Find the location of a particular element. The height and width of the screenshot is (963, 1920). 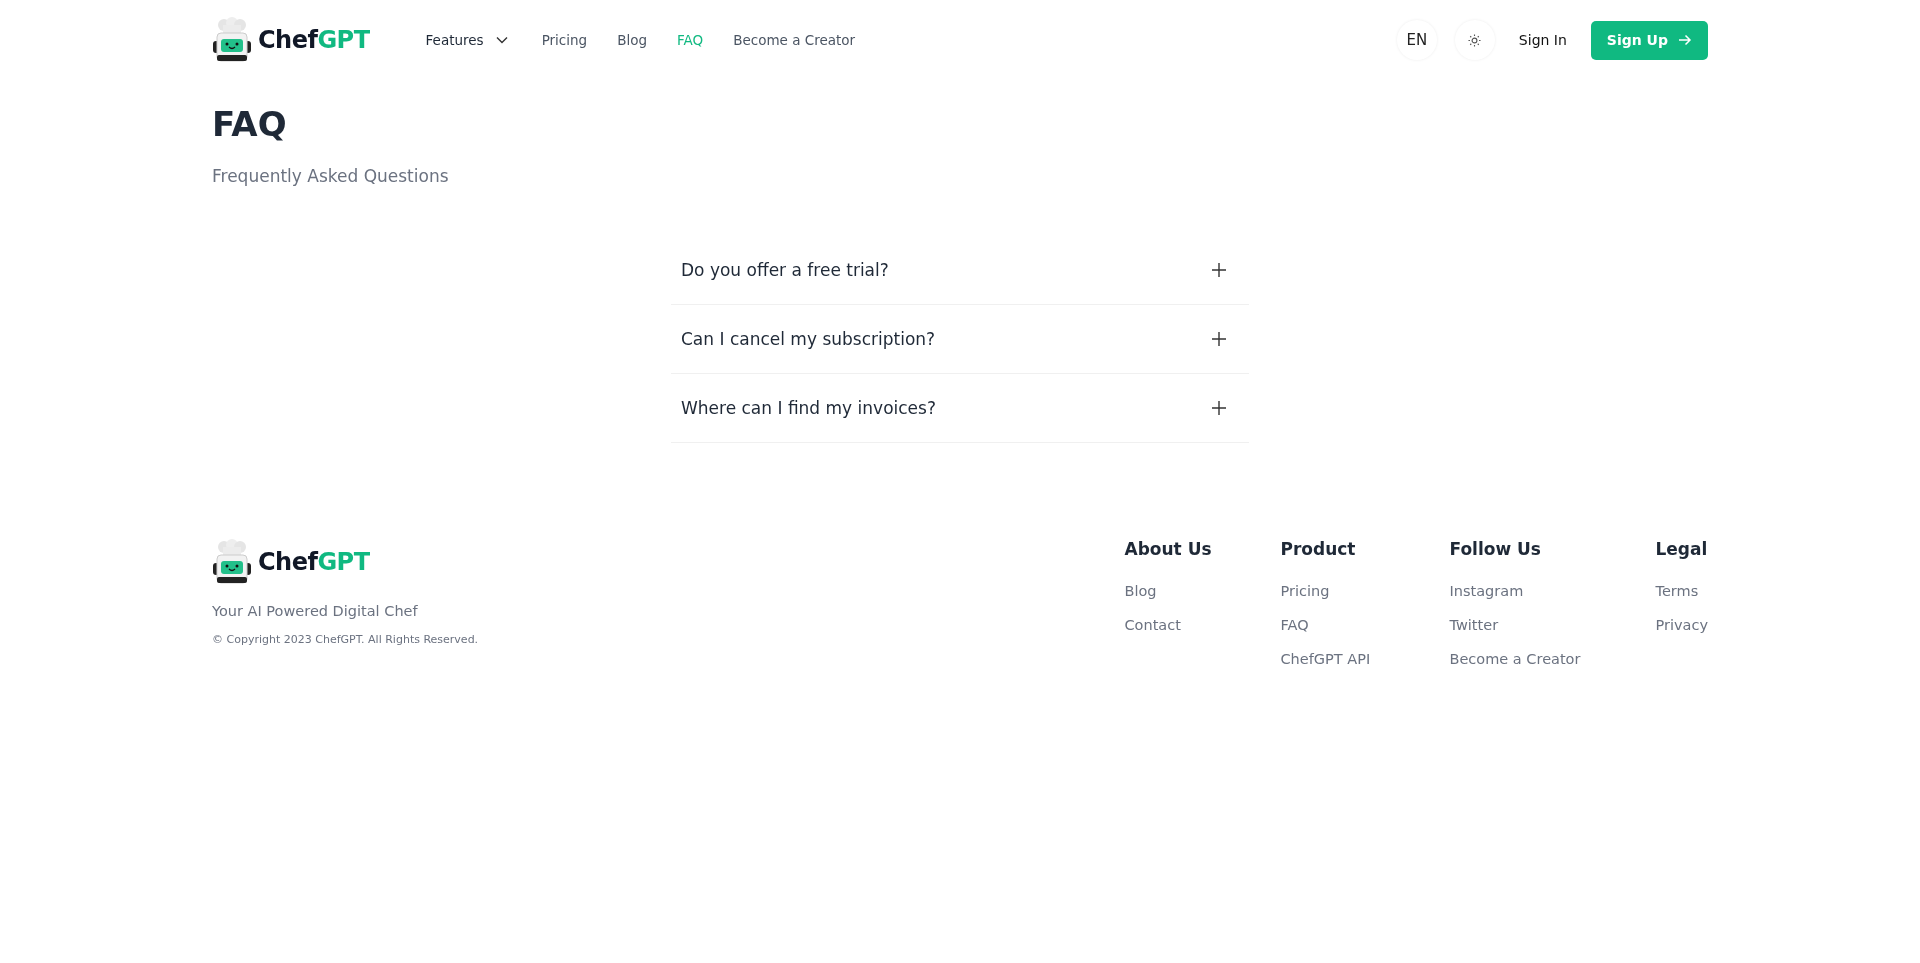

faq-question: Can I cancel my subscription? is located at coordinates (808, 339).